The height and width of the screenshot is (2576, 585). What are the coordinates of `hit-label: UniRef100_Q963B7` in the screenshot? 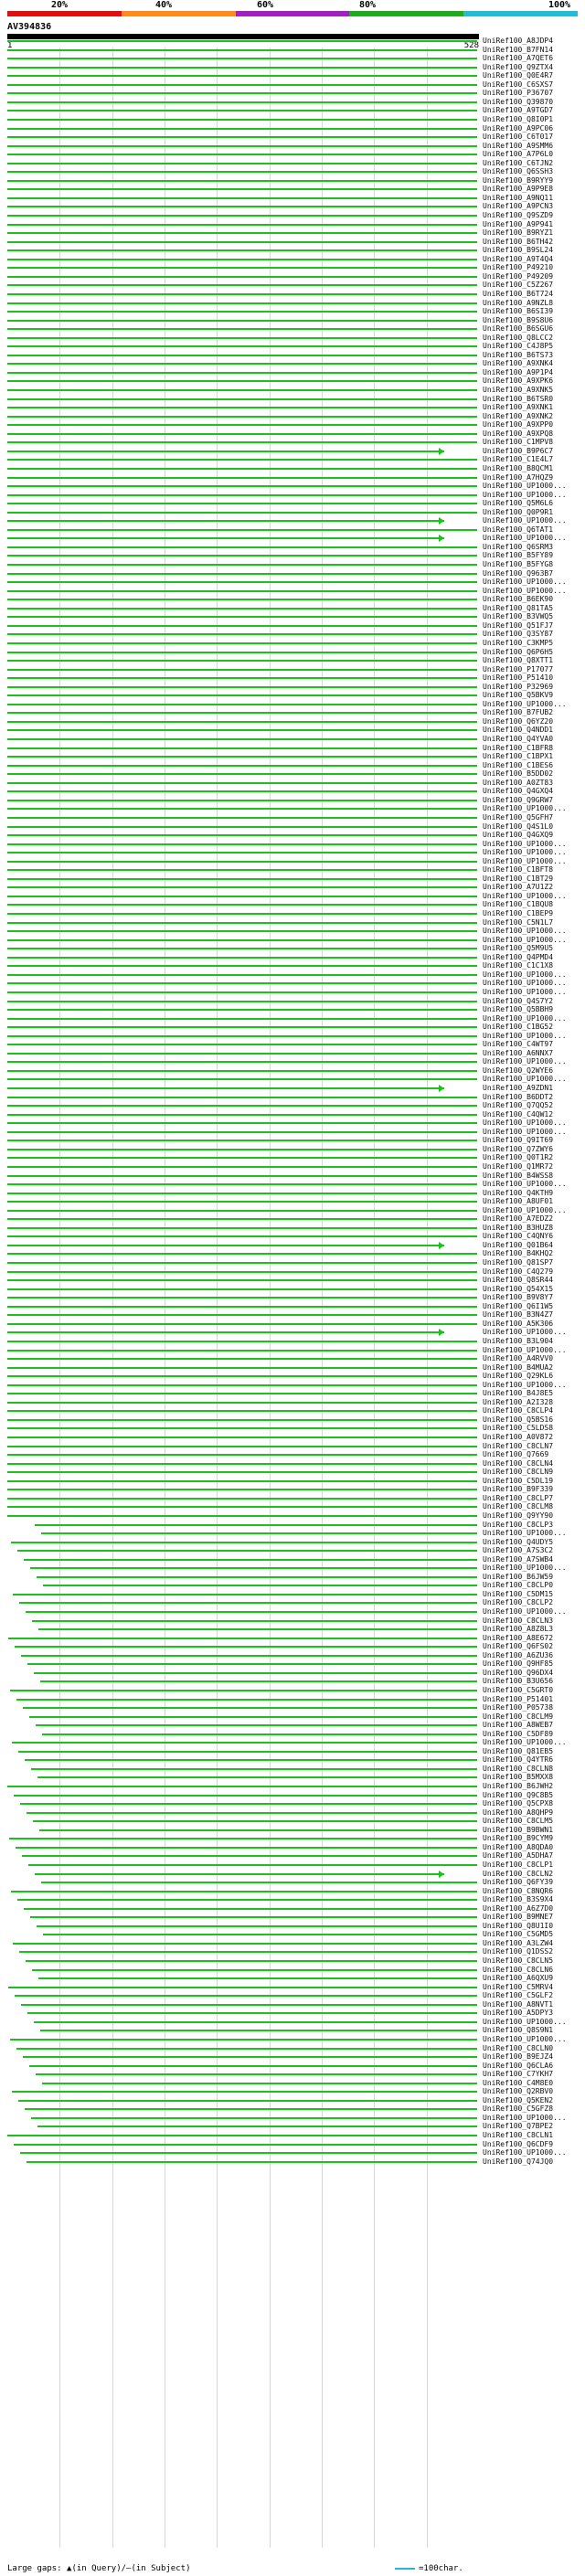 It's located at (518, 573).